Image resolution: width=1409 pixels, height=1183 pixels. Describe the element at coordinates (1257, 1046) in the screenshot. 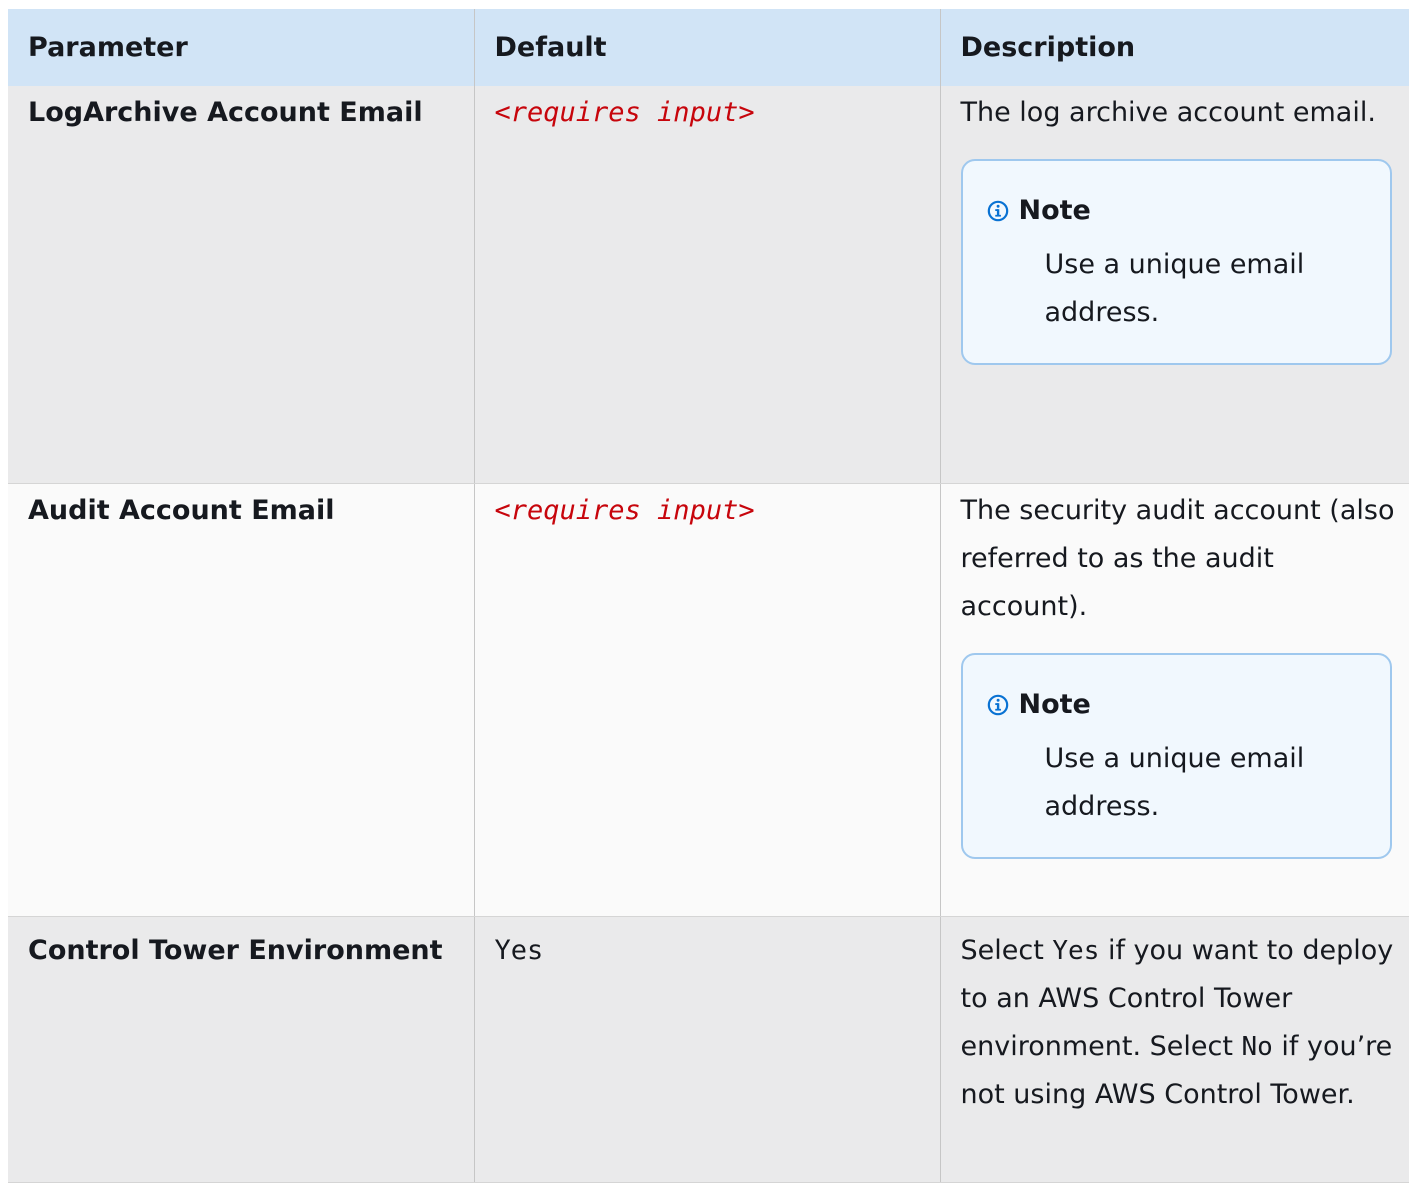

I see `inline-code-no: No` at that location.